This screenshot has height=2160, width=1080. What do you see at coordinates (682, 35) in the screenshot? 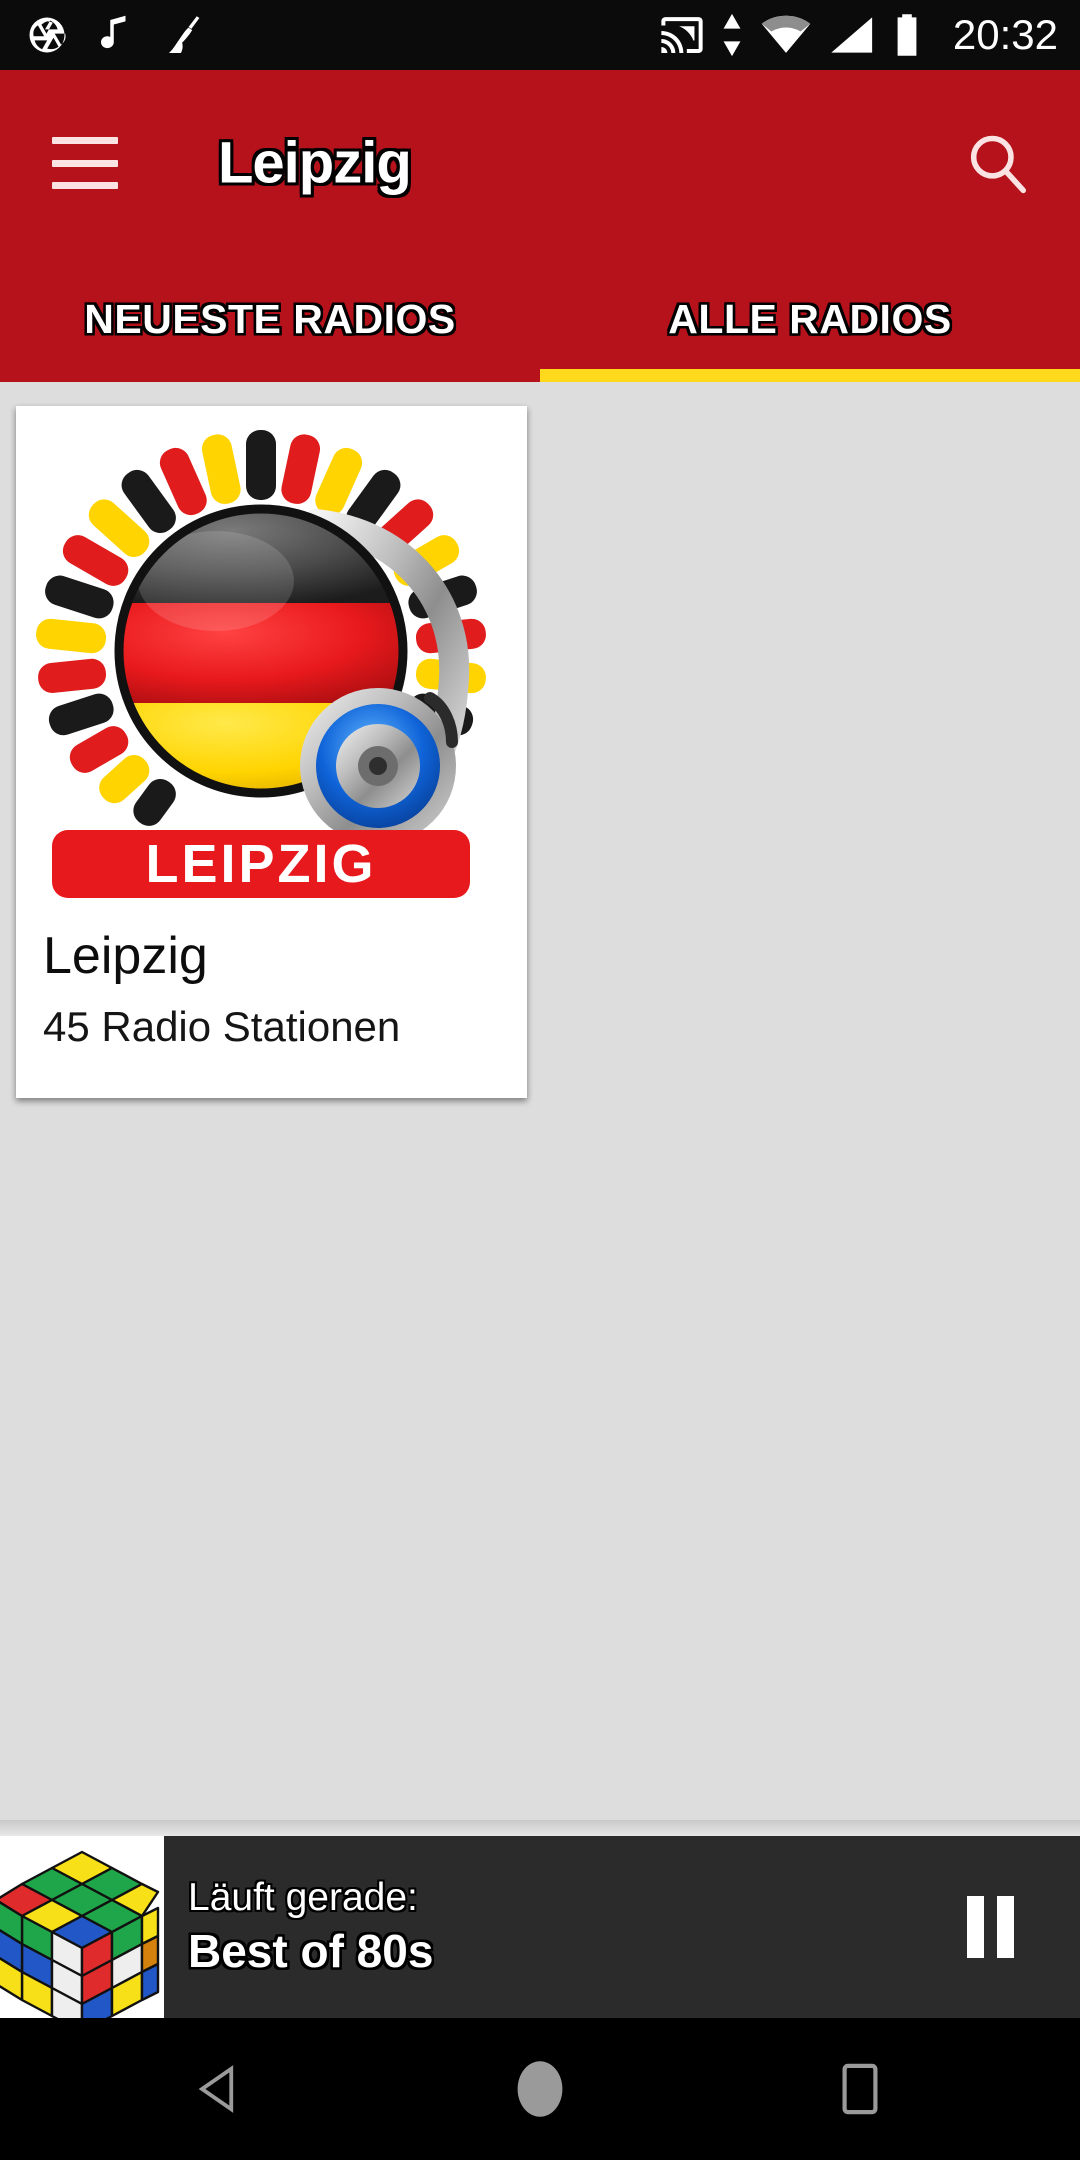
I see `cast-icon` at bounding box center [682, 35].